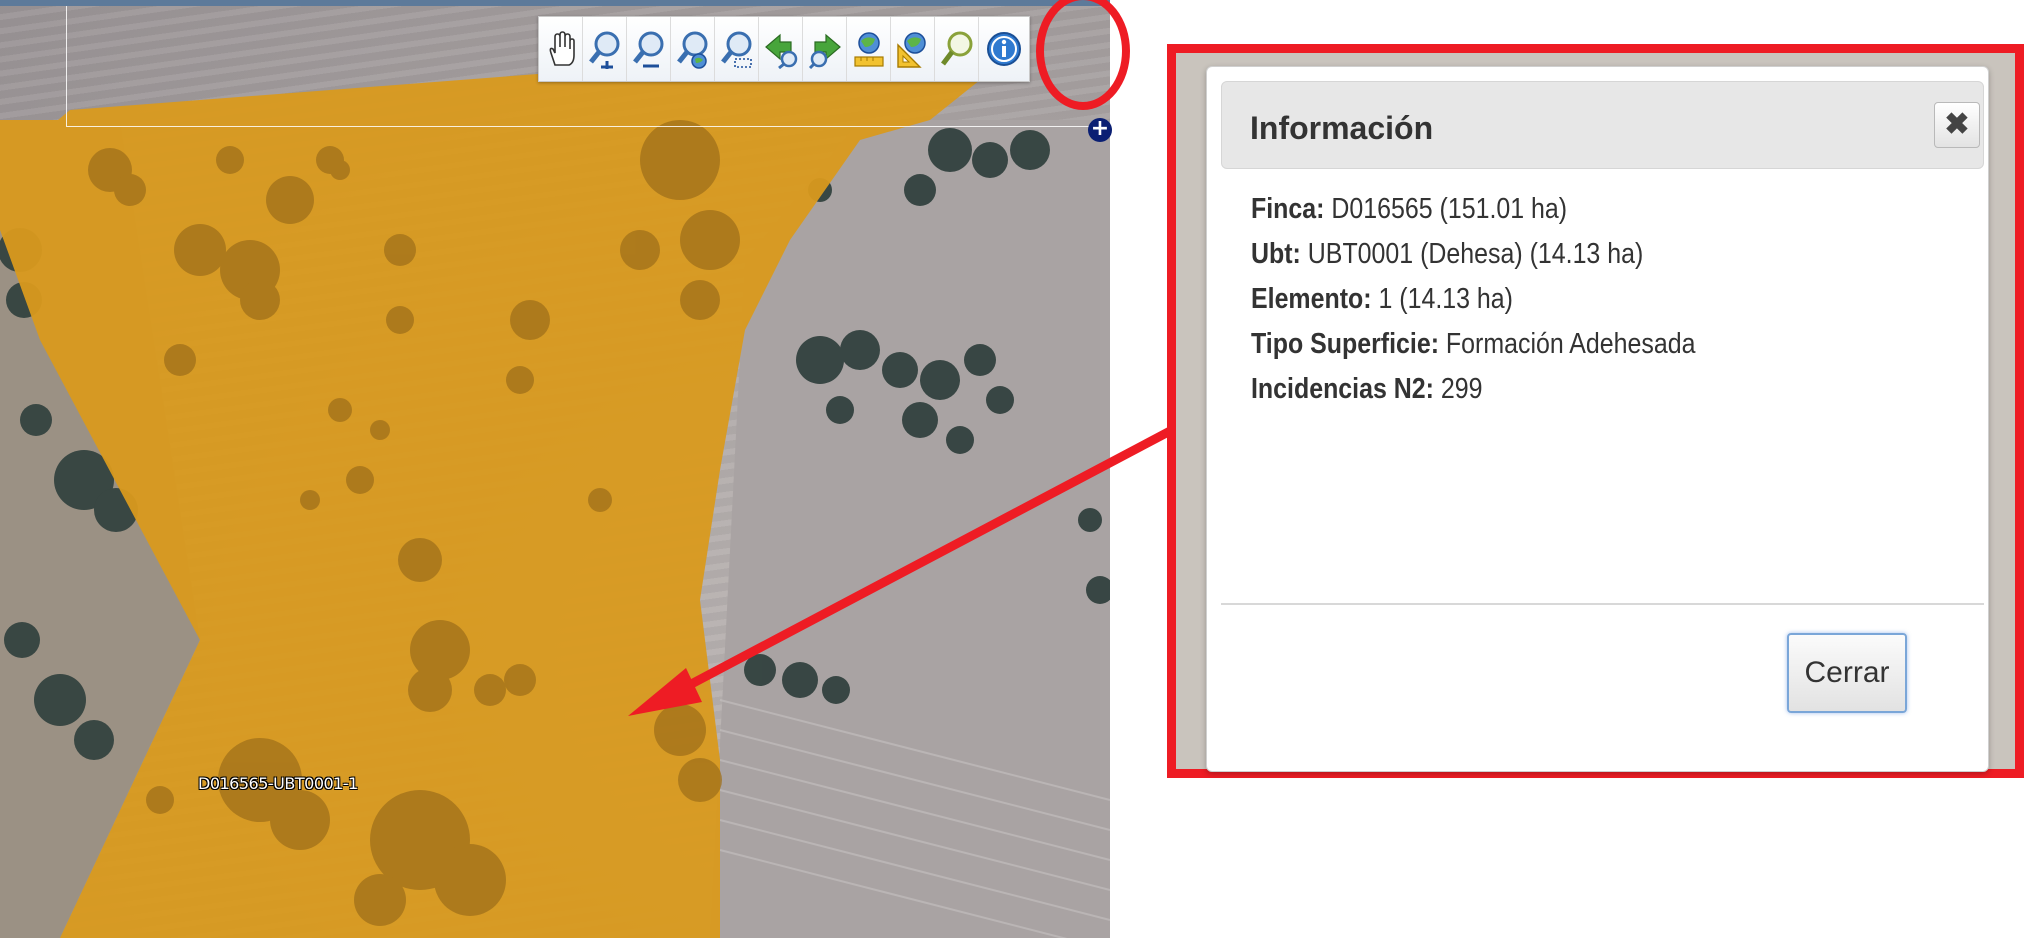  Describe the element at coordinates (1342, 389) in the screenshot. I see `info-label: Incidencias N2:` at that location.